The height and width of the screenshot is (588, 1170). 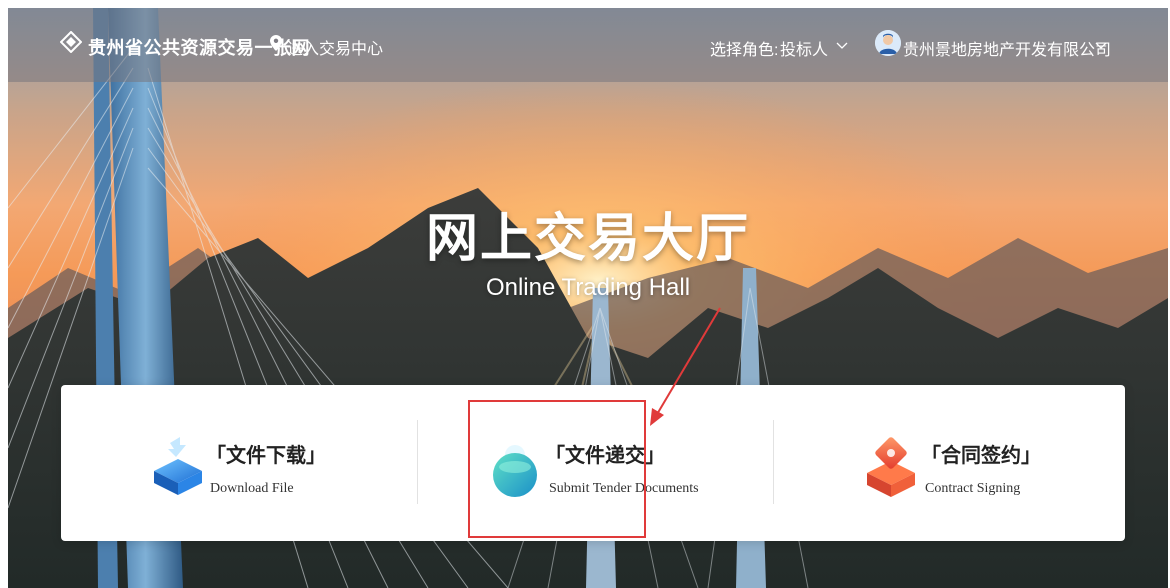 I want to click on download-file-title: 「文件下载」, so click(x=266, y=456).